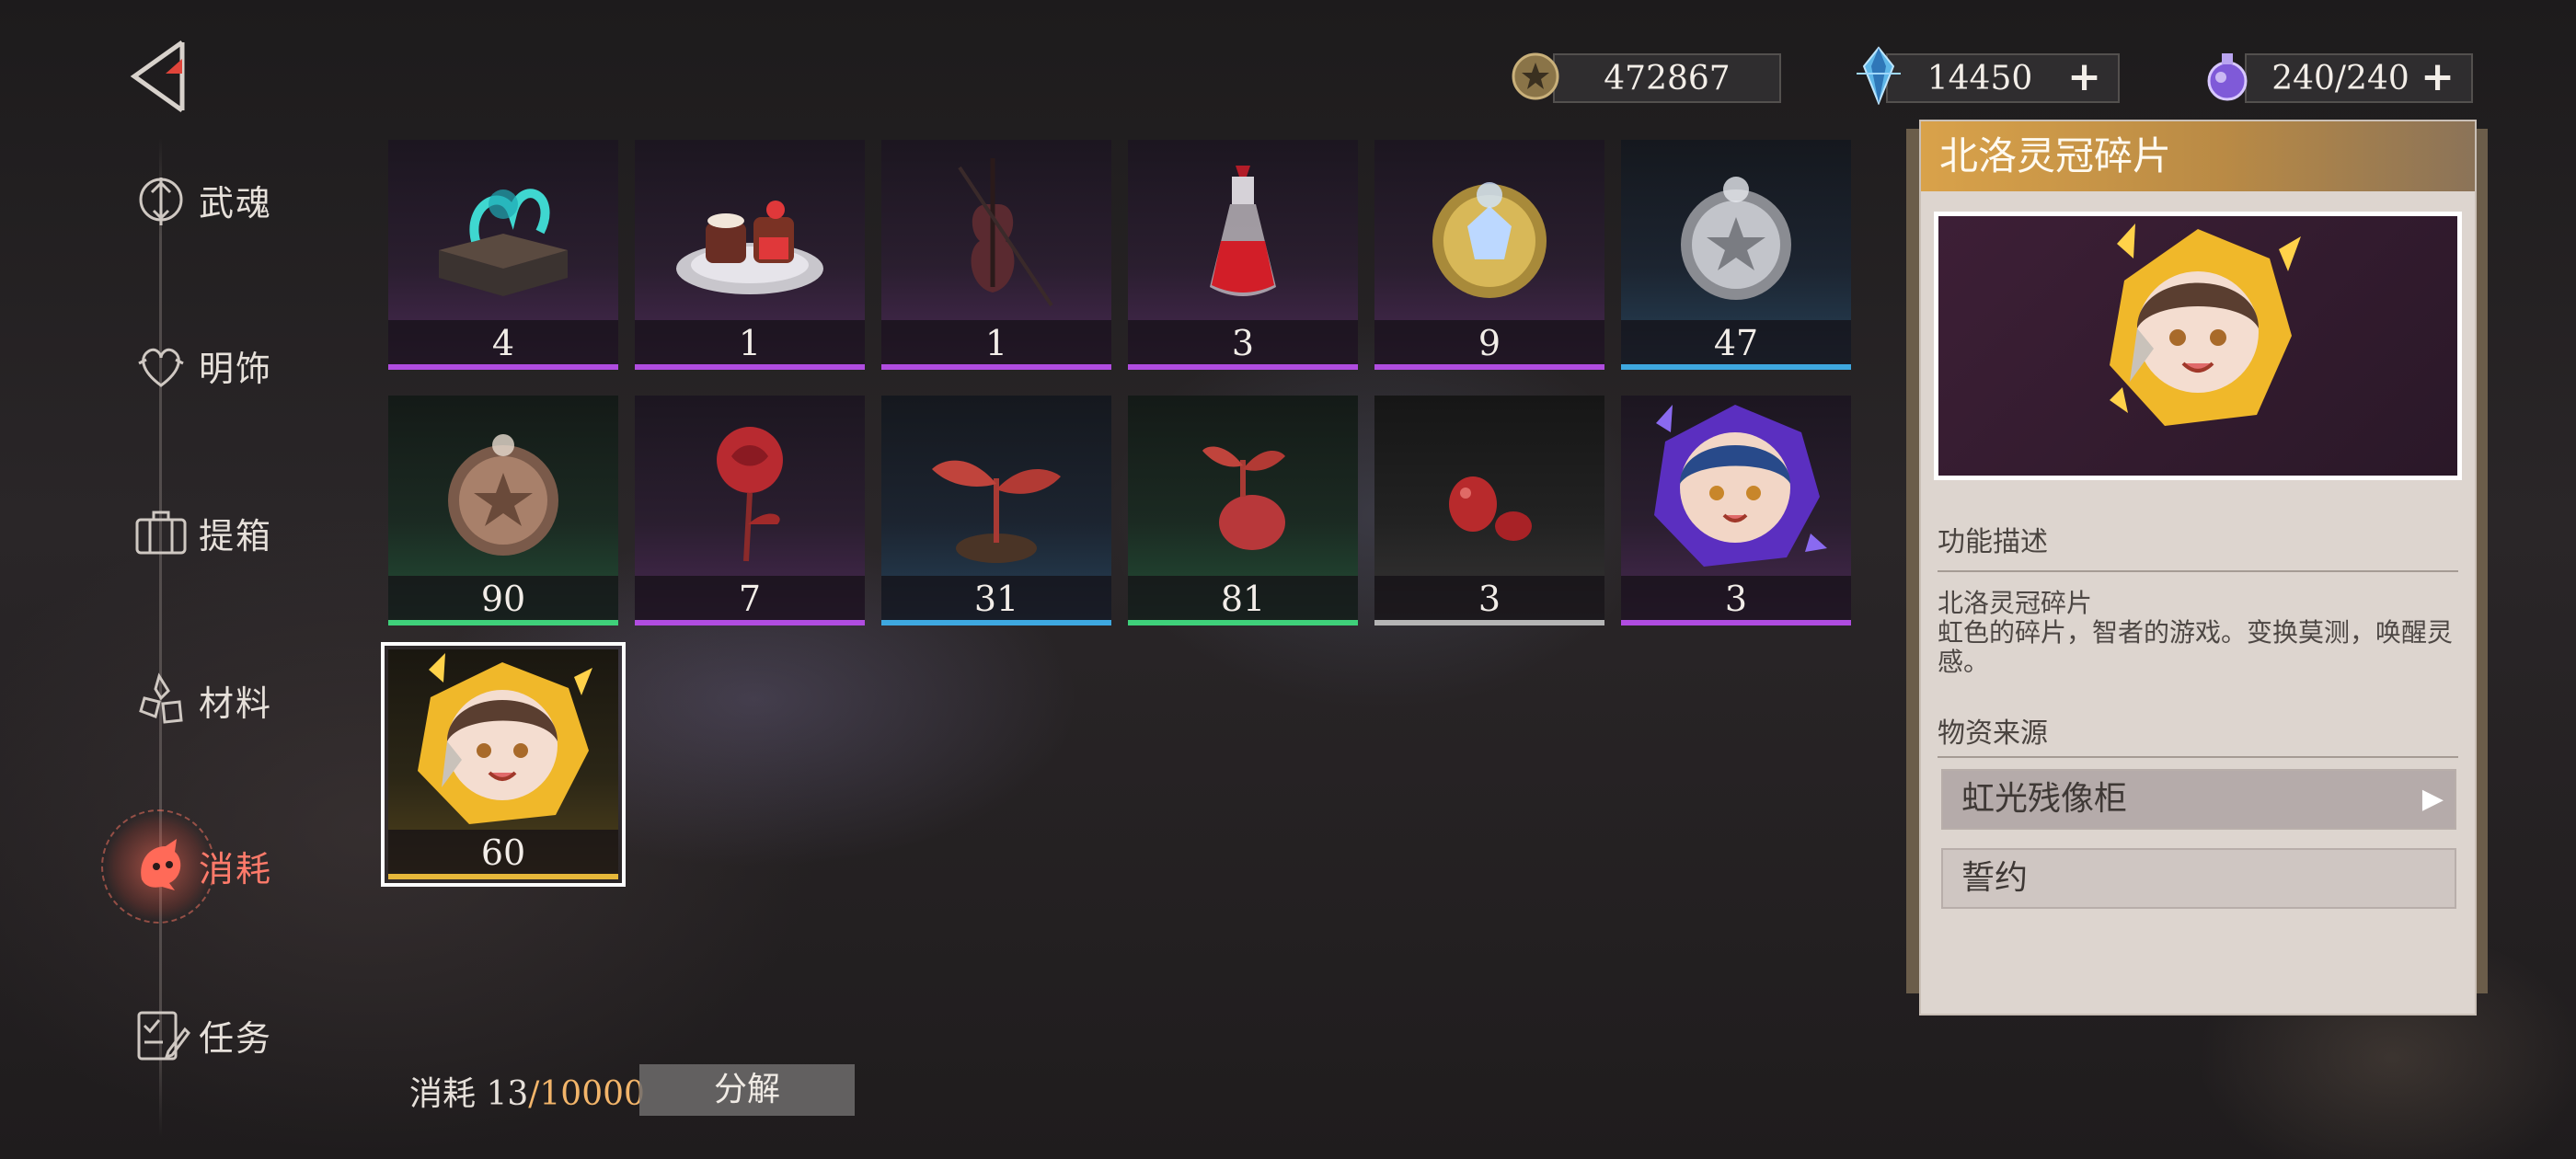 The height and width of the screenshot is (1159, 2576). What do you see at coordinates (2084, 77) in the screenshot?
I see `crystal-plus-button: +` at bounding box center [2084, 77].